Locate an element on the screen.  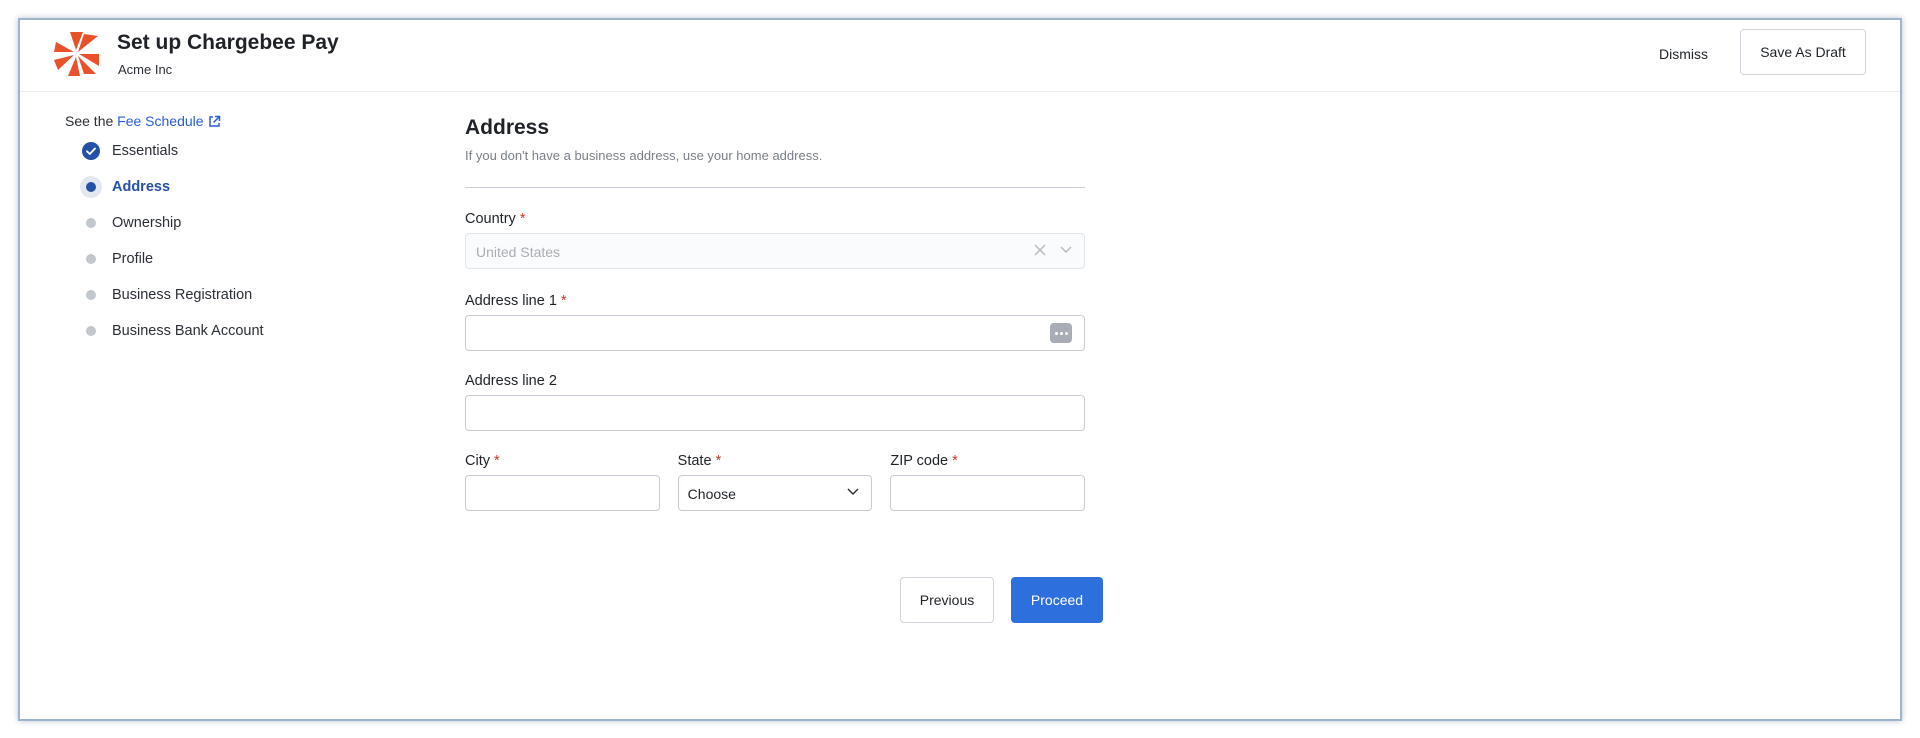
organization-name: Acme Inc is located at coordinates (145, 69).